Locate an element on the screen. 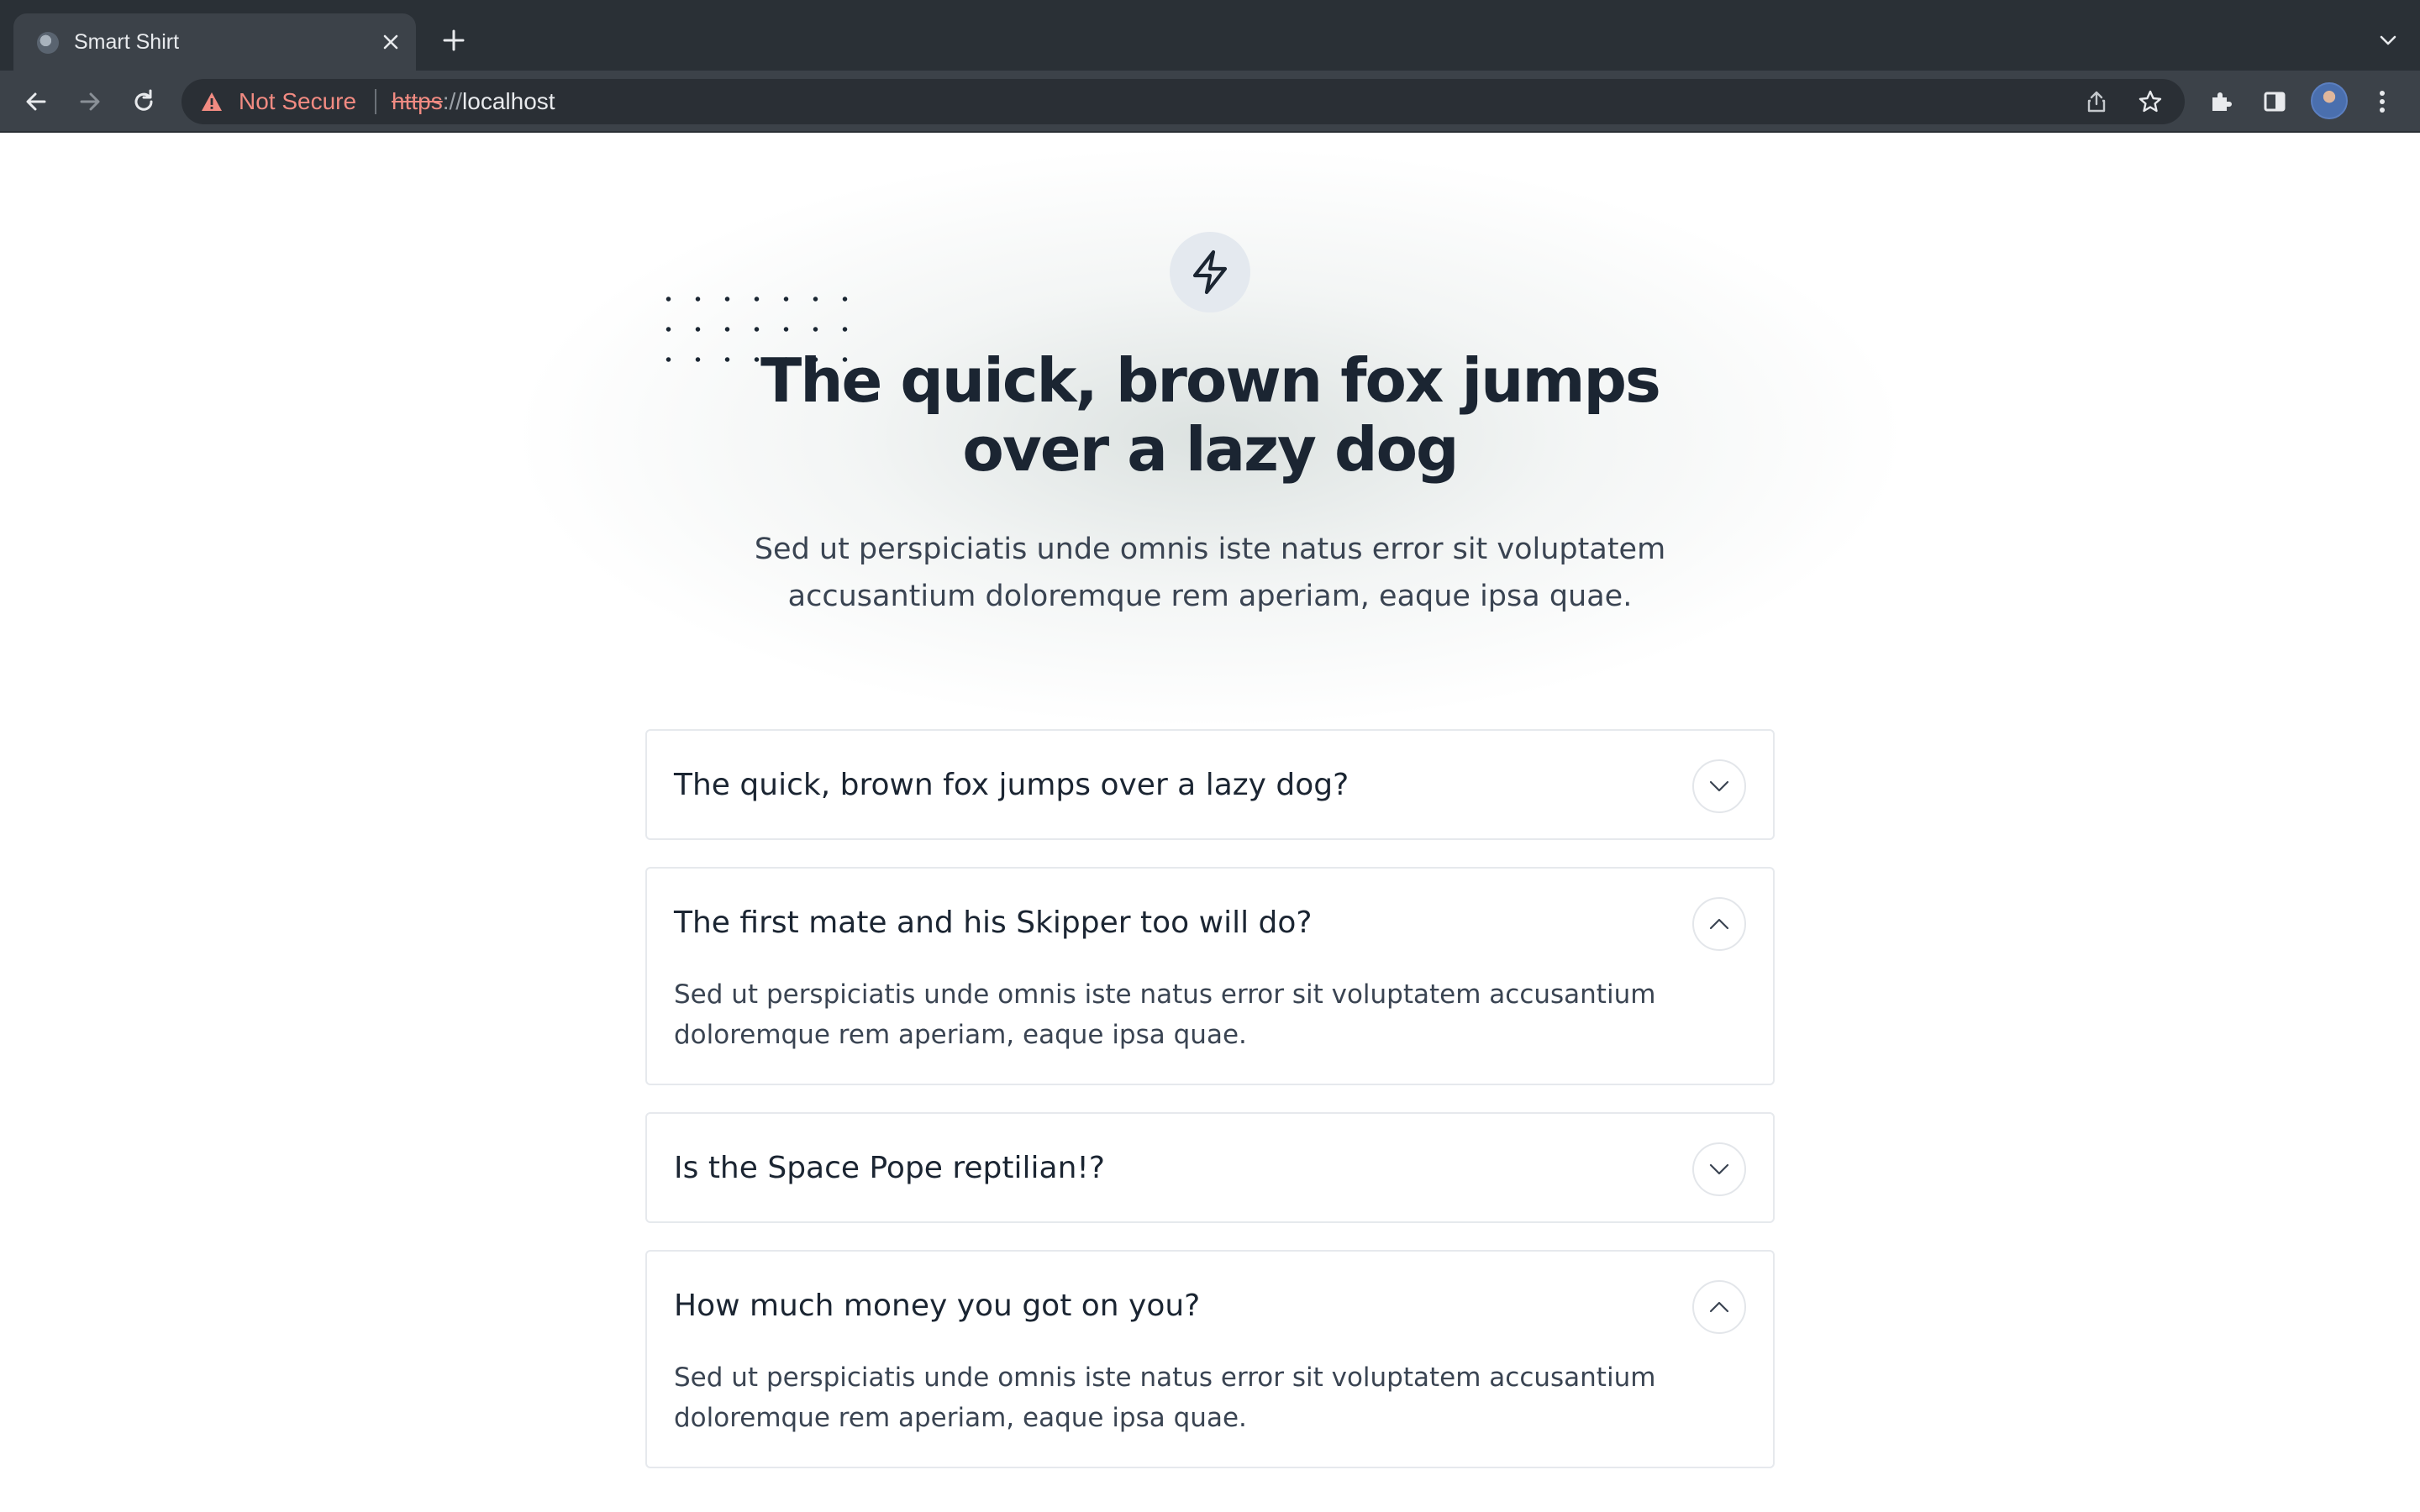 The height and width of the screenshot is (1512, 2420). browser-tab-strip: Smart Shirt is located at coordinates (1210, 35).